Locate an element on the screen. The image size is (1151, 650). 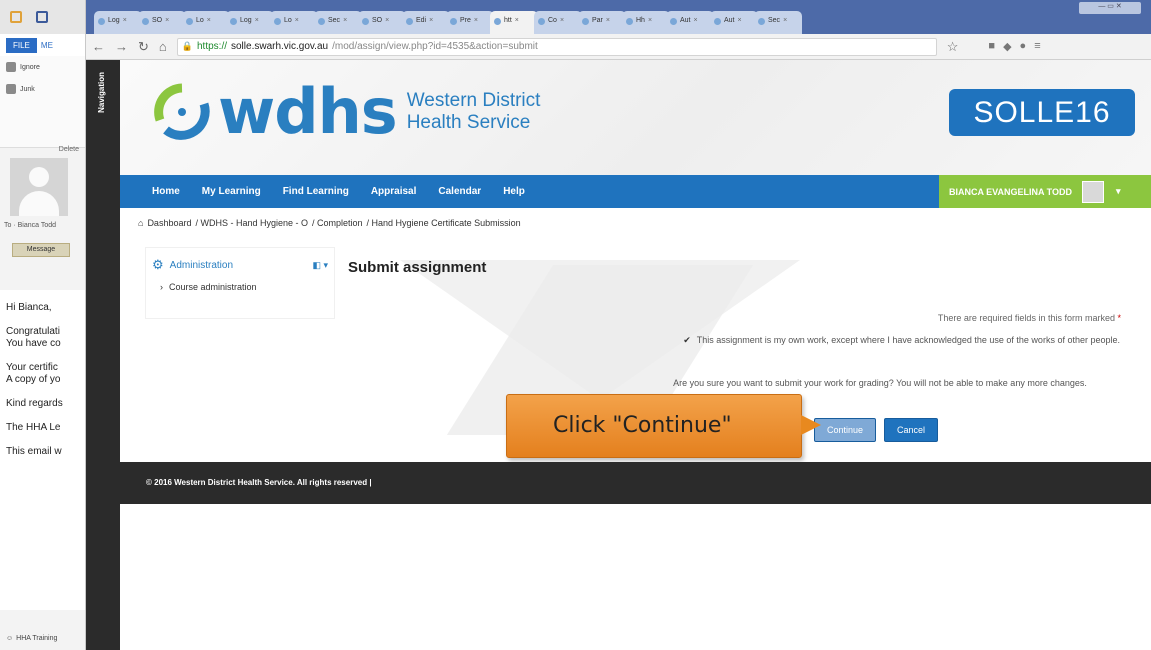
contact-avatar is located at coordinates (39, 187).